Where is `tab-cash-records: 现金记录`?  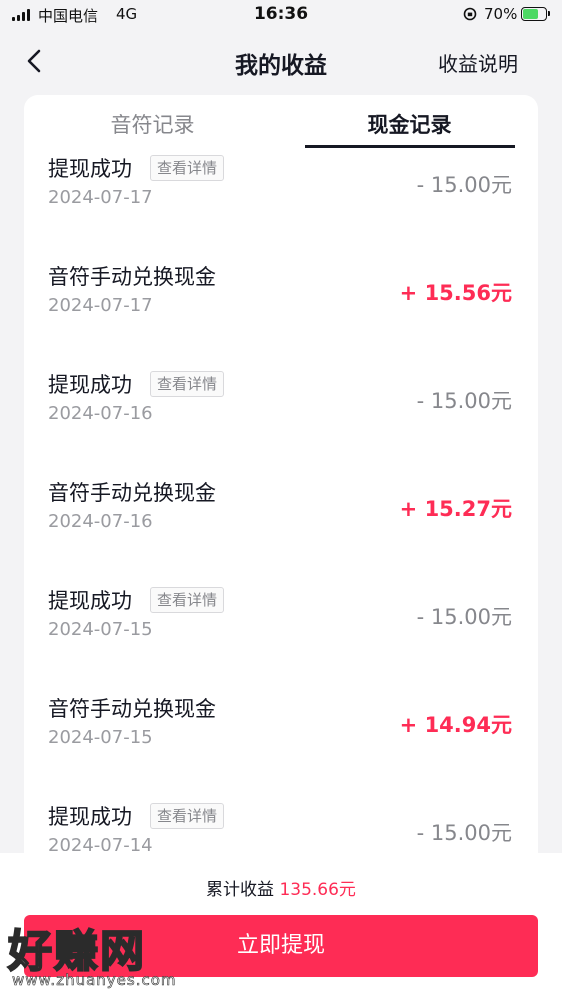 tab-cash-records: 现金记录 is located at coordinates (409, 124).